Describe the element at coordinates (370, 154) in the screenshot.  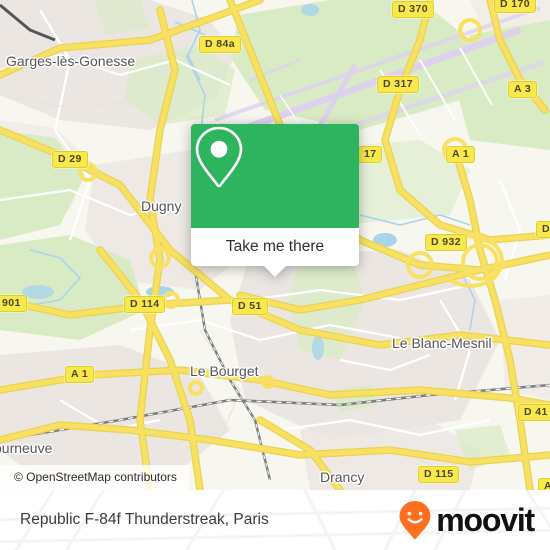
I see `road-shield: 17` at that location.